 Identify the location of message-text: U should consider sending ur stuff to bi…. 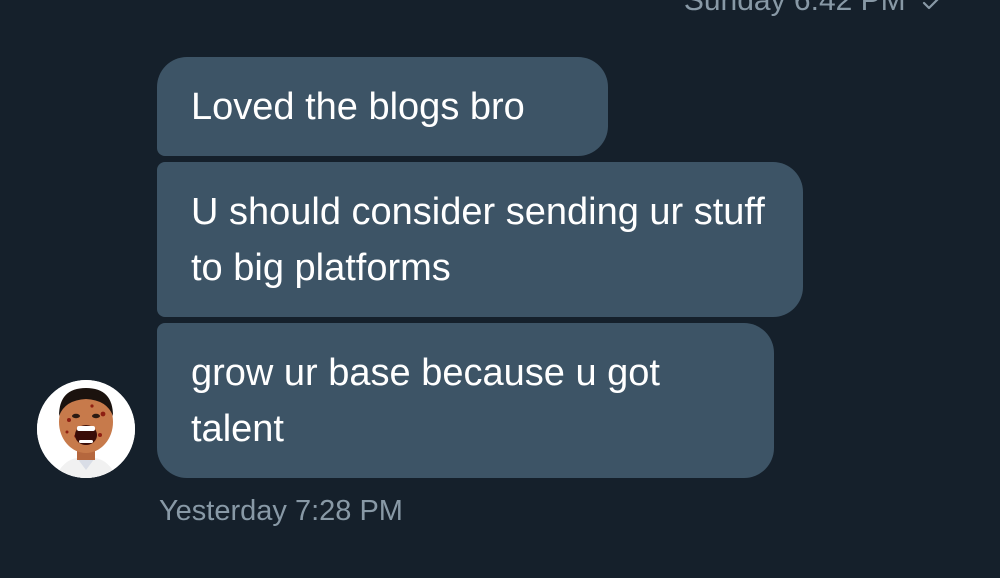
(478, 240).